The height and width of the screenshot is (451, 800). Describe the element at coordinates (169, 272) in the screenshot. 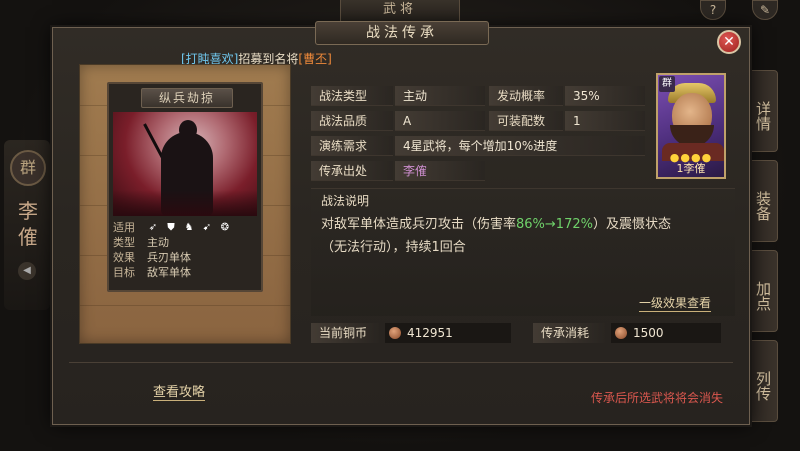

I see `card-value-target: 敌军单体` at that location.